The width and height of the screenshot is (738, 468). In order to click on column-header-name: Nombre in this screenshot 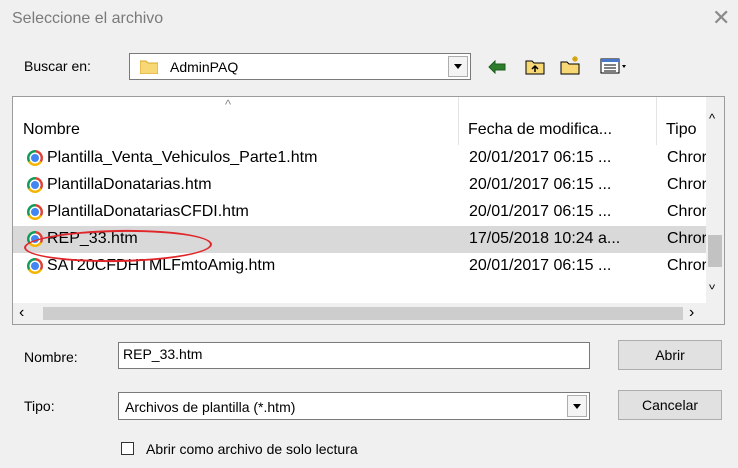, I will do `click(243, 121)`.